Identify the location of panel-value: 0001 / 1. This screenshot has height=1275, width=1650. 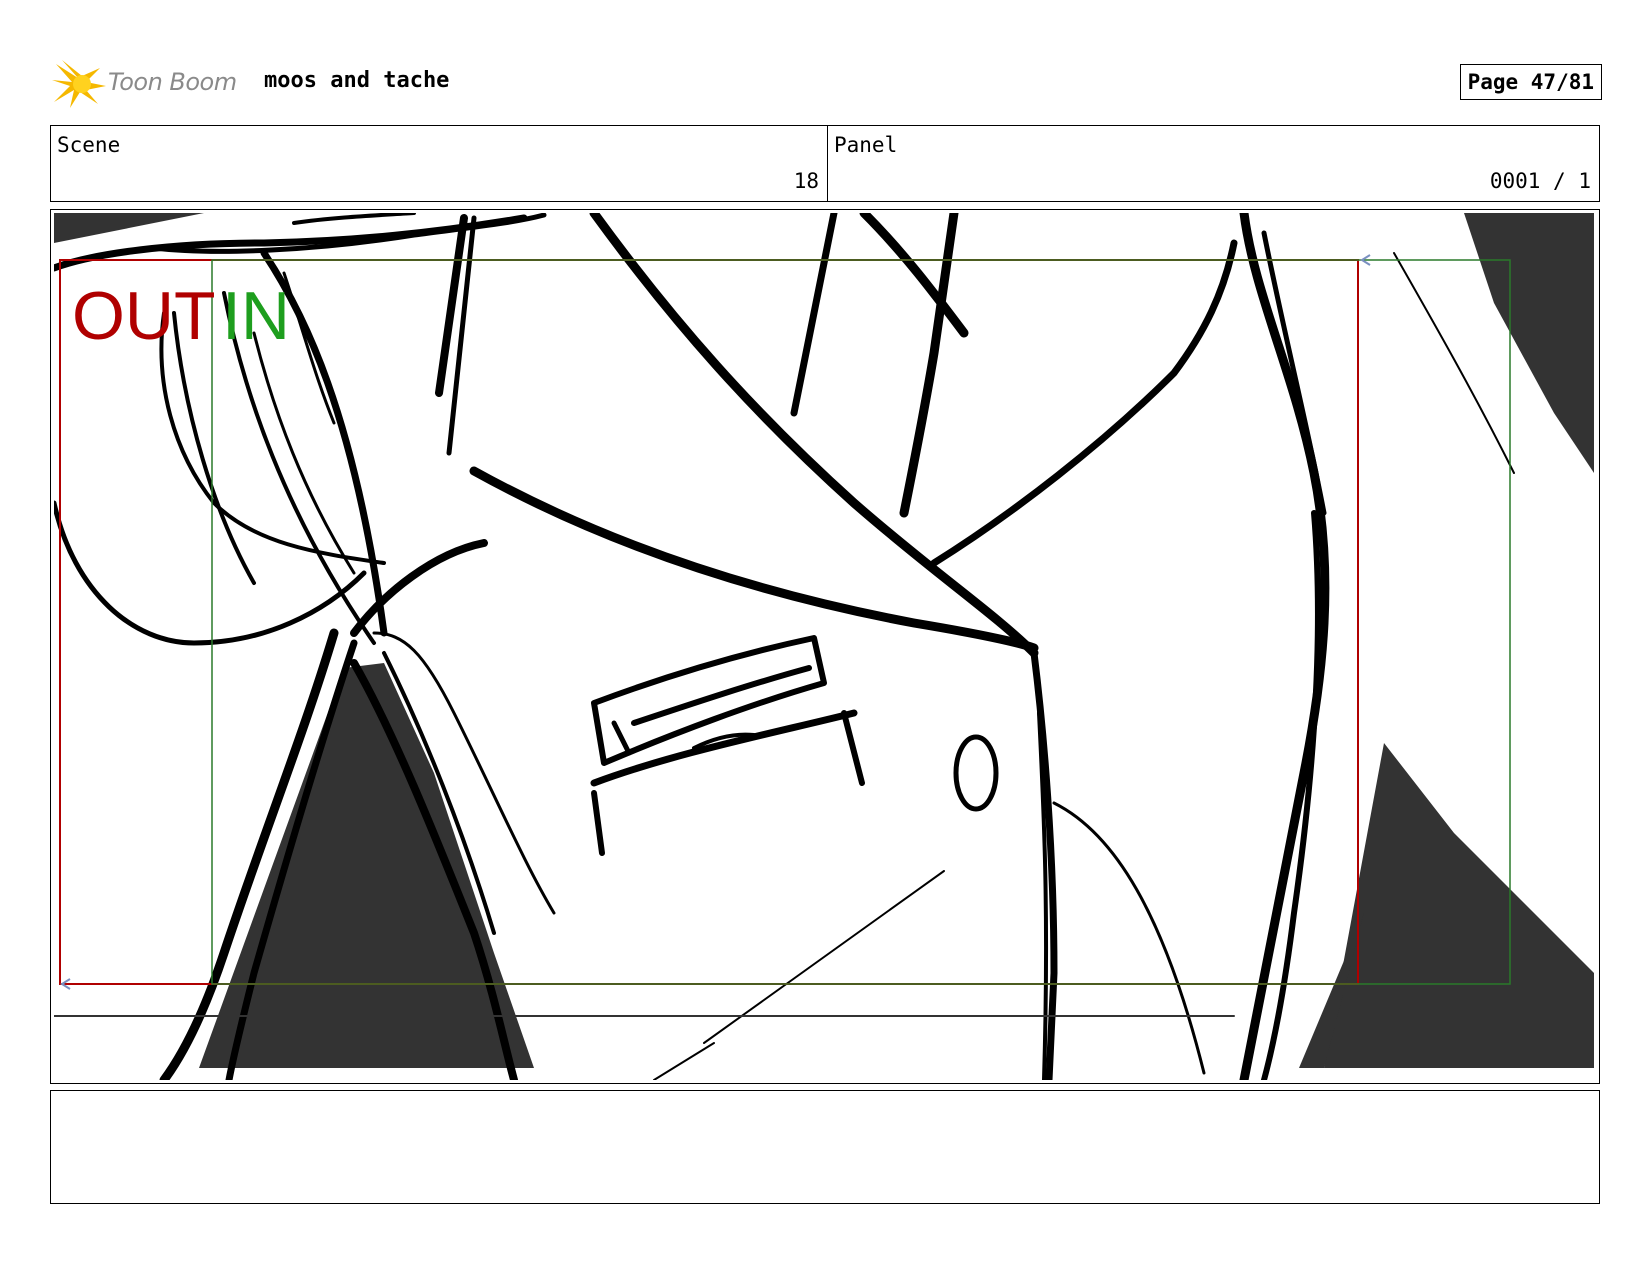
(1540, 181).